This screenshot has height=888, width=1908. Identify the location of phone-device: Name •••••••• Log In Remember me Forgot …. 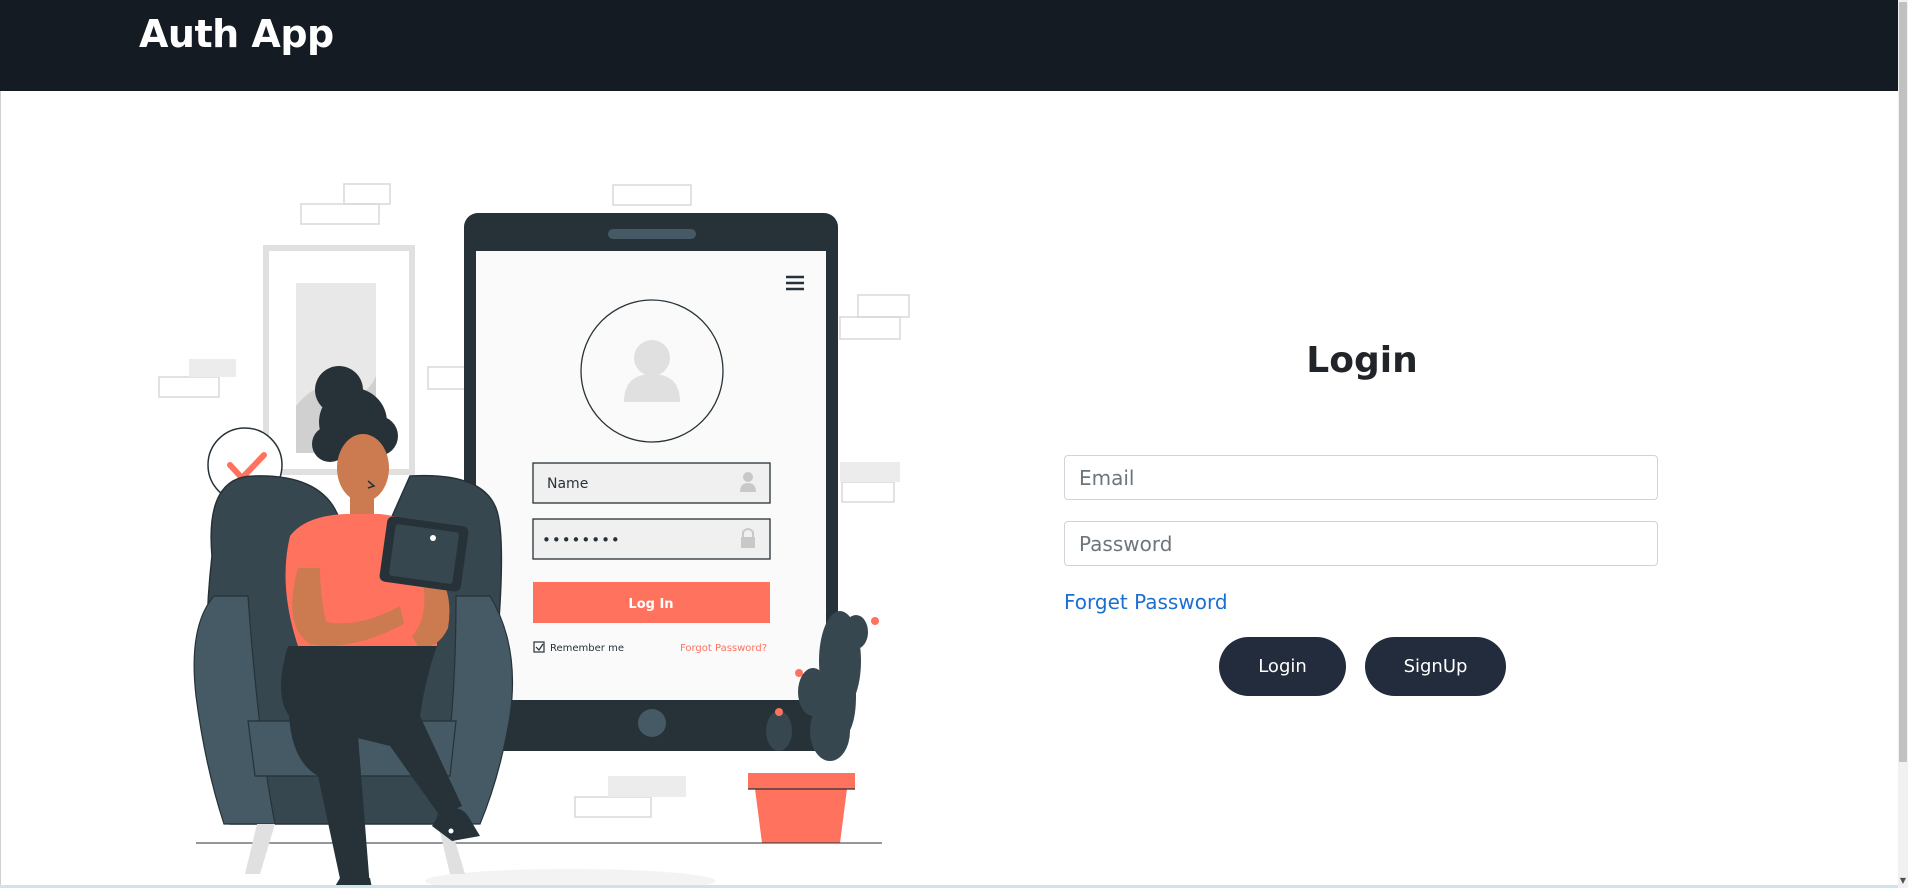
(651, 482).